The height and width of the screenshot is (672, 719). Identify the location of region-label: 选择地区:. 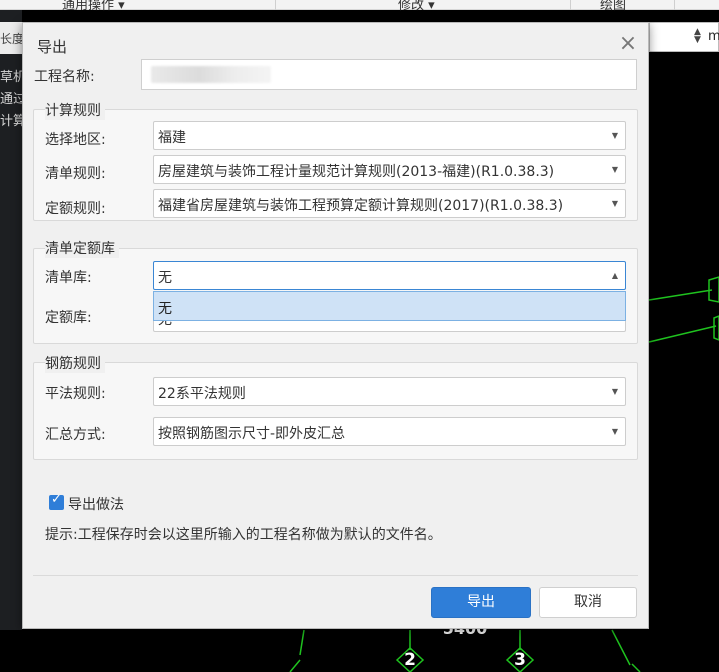
(75, 140).